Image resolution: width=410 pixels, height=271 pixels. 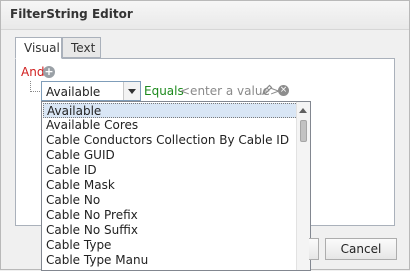 I want to click on group-operator-and: And, so click(x=32, y=72).